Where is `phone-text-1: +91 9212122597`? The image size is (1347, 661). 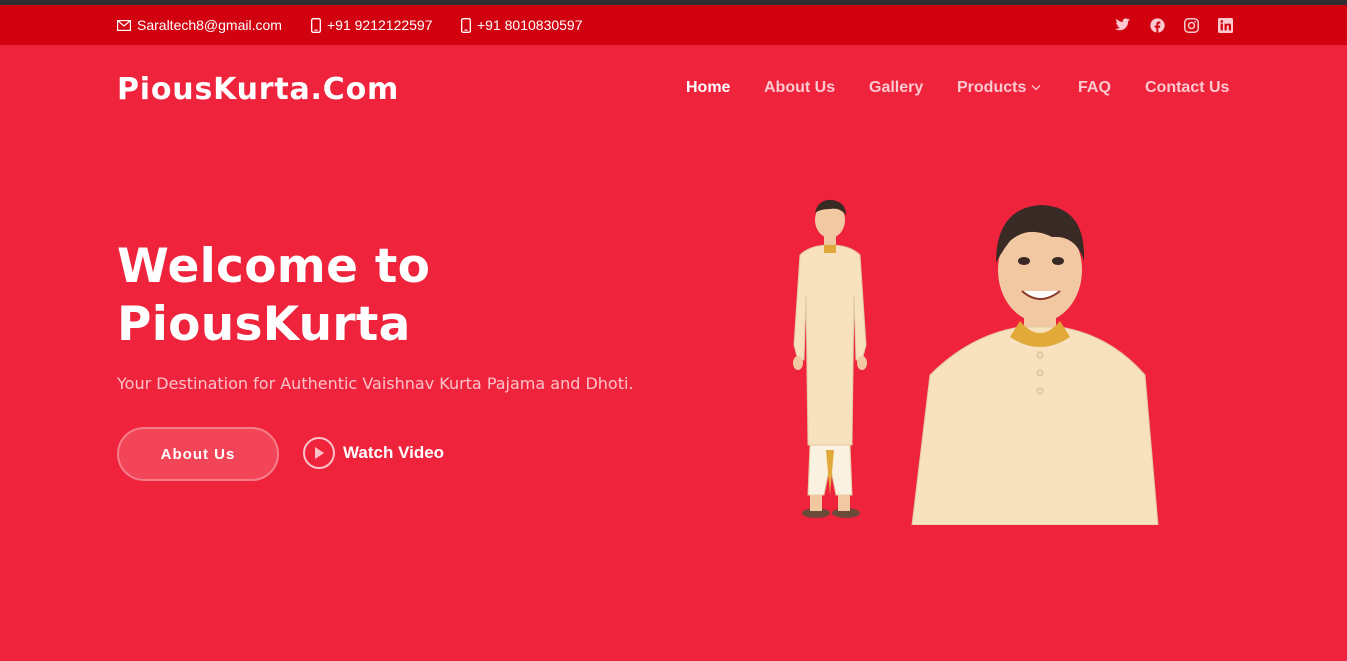 phone-text-1: +91 9212122597 is located at coordinates (380, 25).